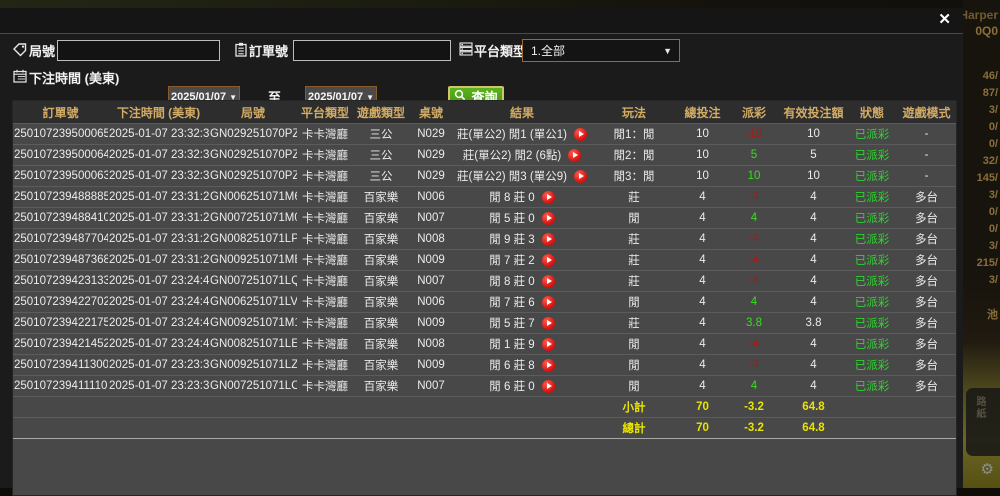 The image size is (1000, 496). Describe the element at coordinates (813, 281) in the screenshot. I see `cell-valid-bet: 4` at that location.